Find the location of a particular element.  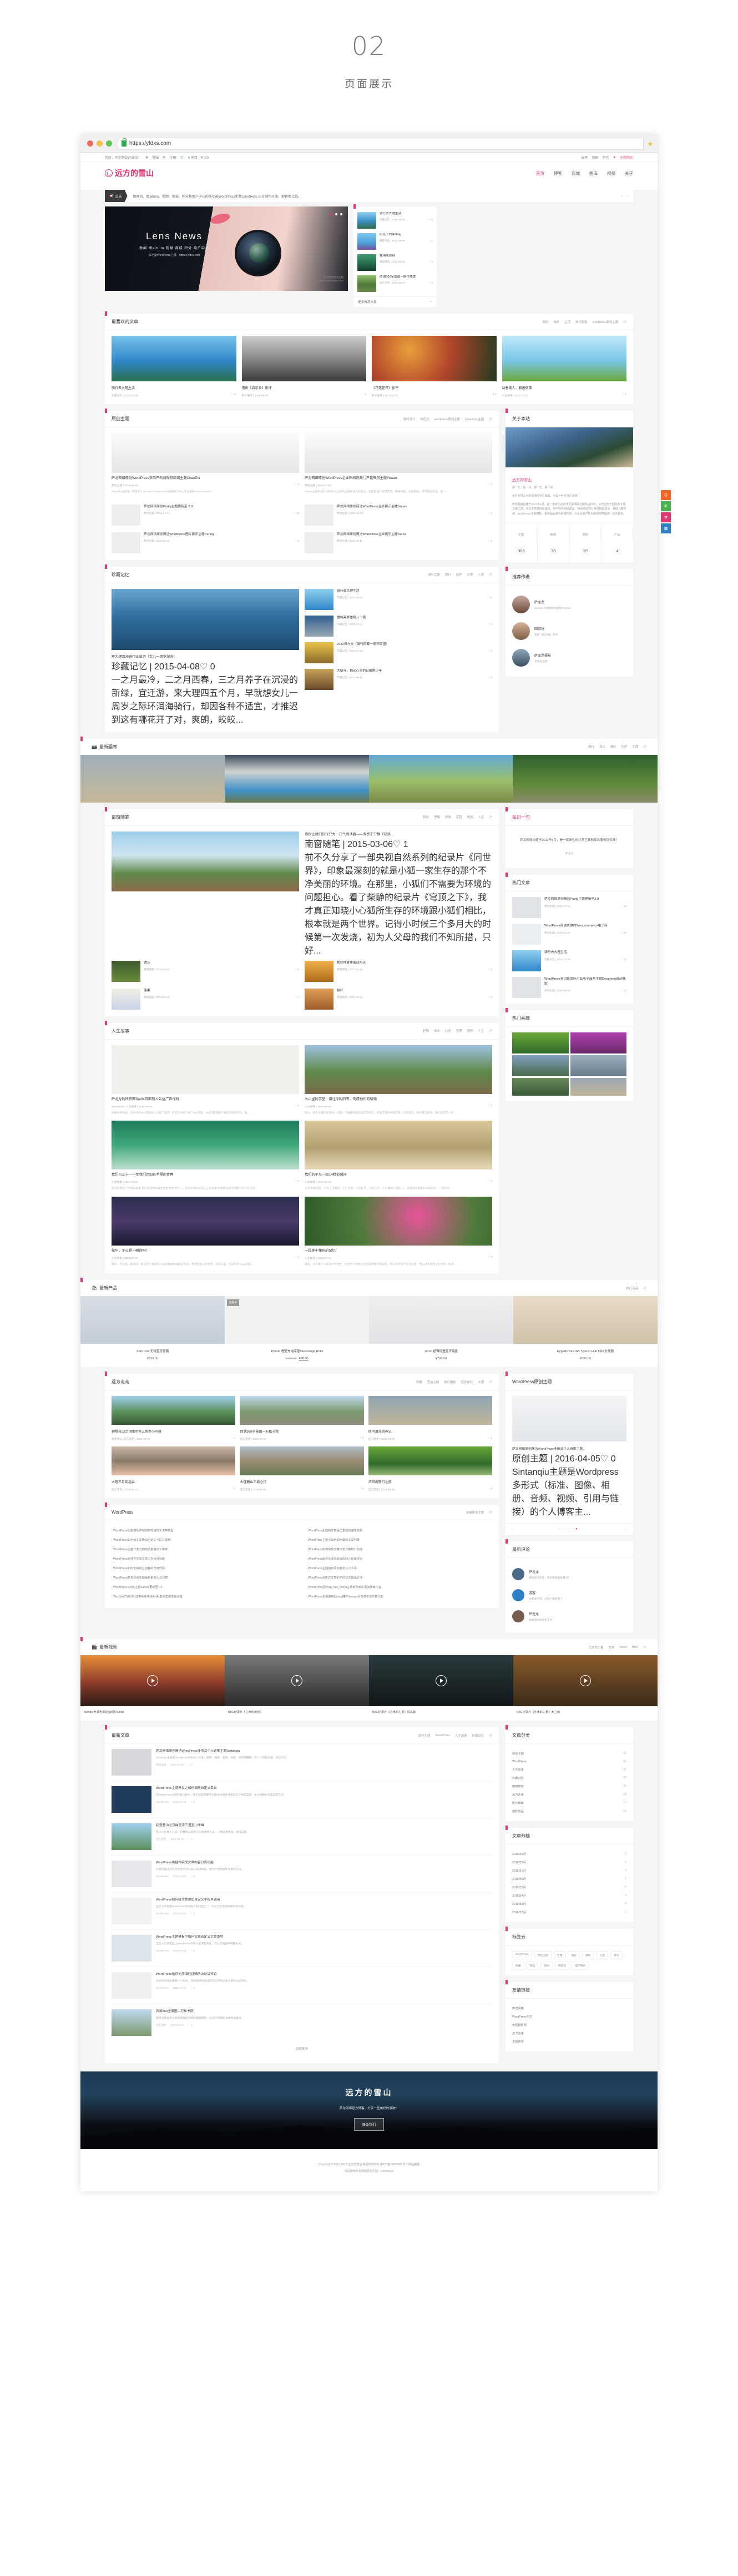

carousel-controls: ‹ ○ ○ ○ ○ ○ ○ ● ○ › is located at coordinates (569, 1529).